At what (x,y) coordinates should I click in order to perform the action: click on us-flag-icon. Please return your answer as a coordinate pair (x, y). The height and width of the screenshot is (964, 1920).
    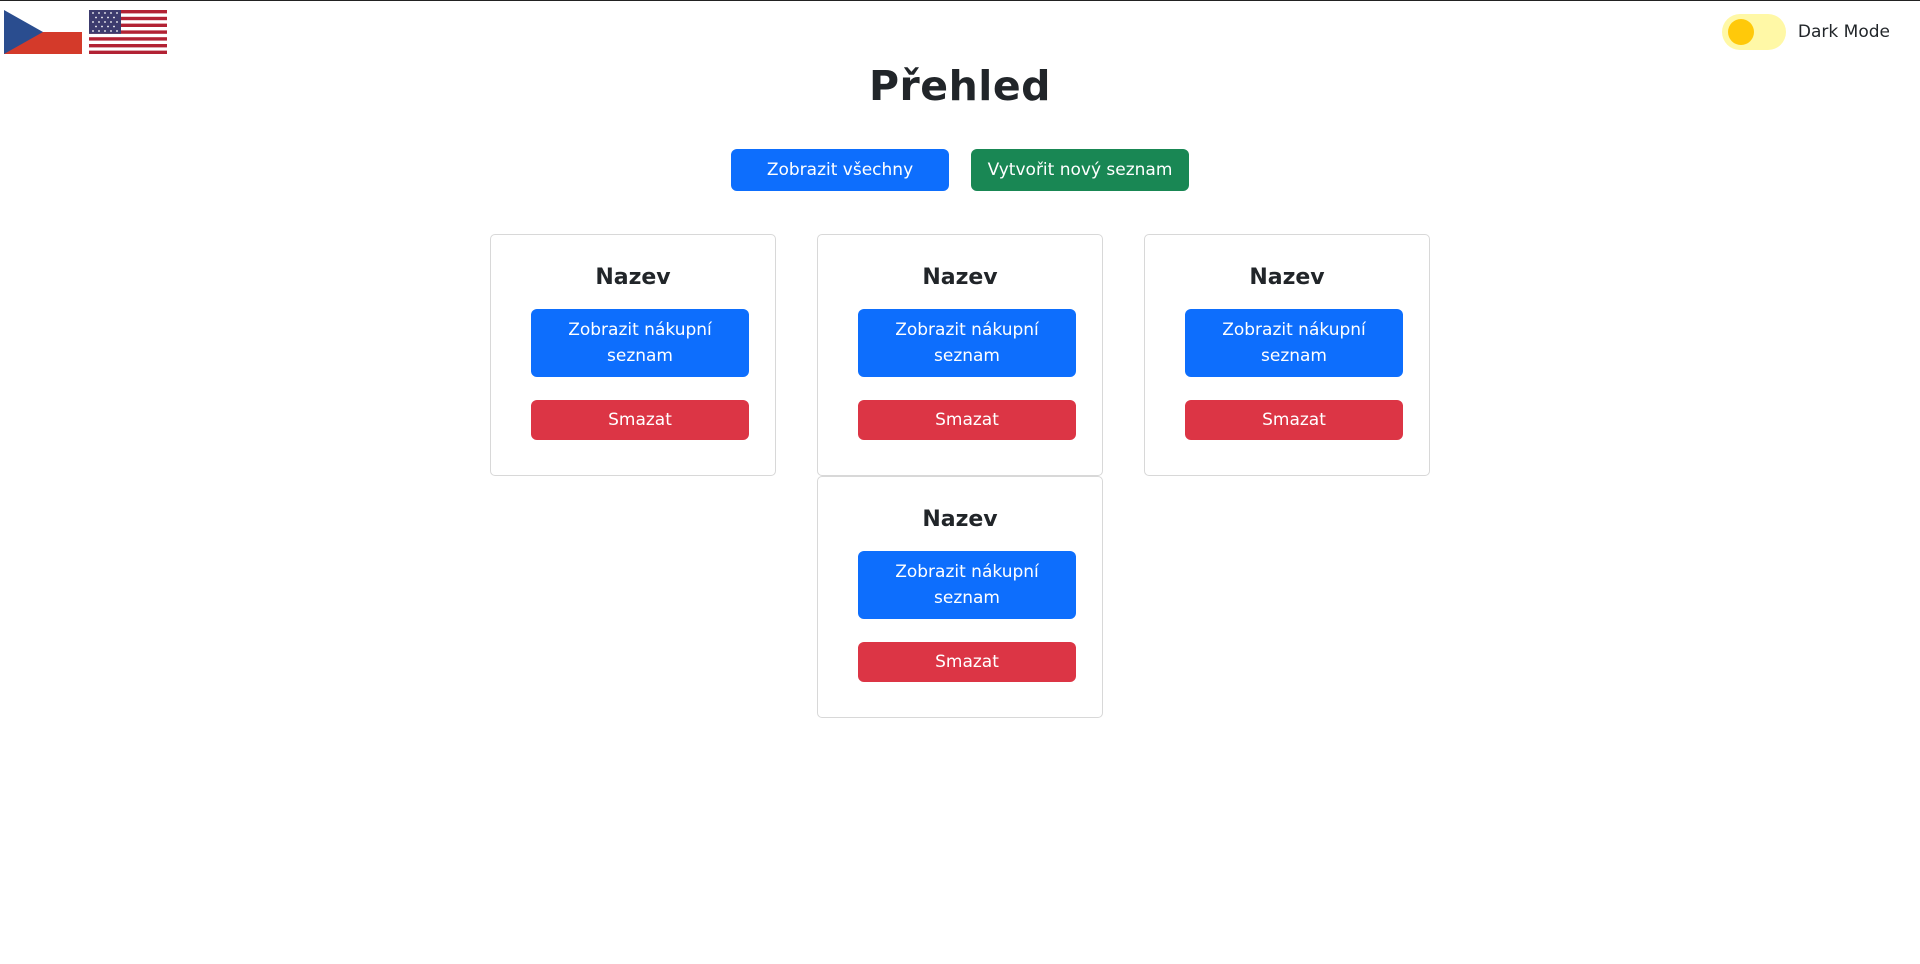
    Looking at the image, I should click on (128, 32).